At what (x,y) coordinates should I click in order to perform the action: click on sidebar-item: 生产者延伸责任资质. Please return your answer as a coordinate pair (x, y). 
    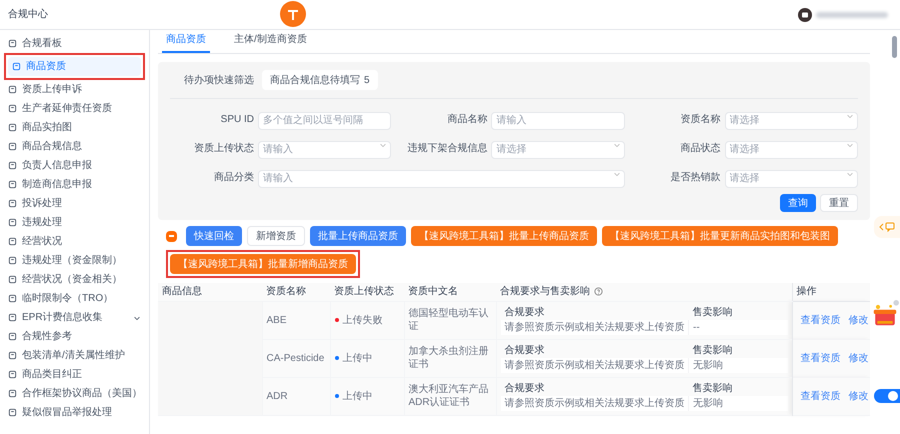
    Looking at the image, I should click on (74, 108).